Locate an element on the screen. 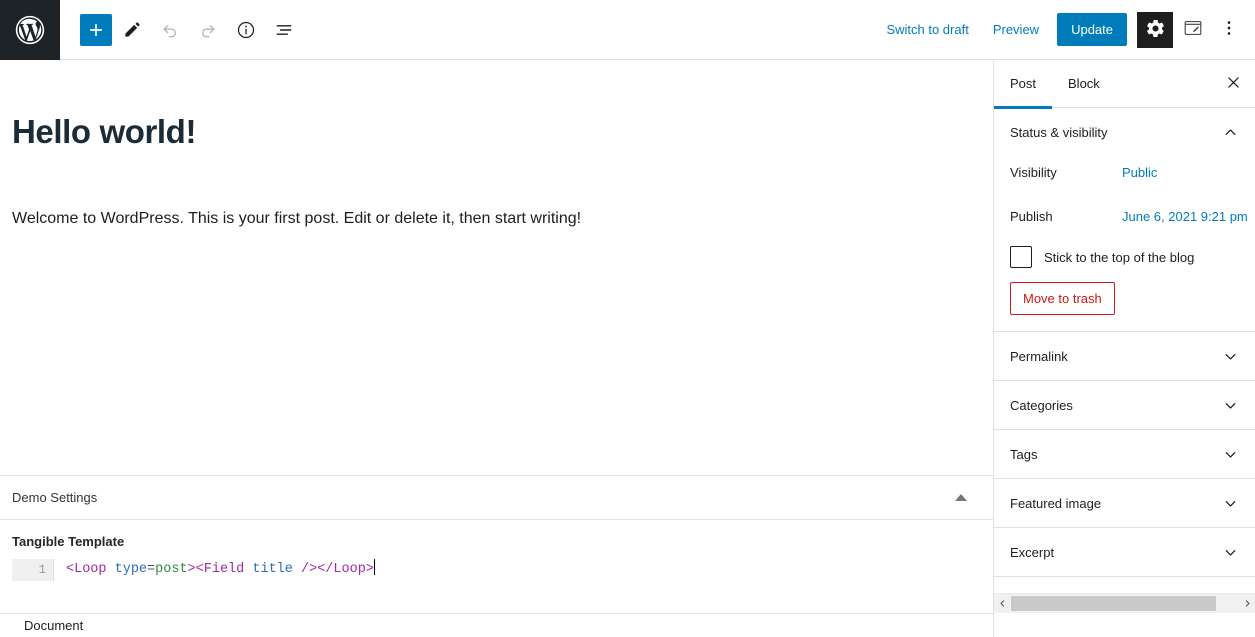  tab-post: Post is located at coordinates (1023, 84).